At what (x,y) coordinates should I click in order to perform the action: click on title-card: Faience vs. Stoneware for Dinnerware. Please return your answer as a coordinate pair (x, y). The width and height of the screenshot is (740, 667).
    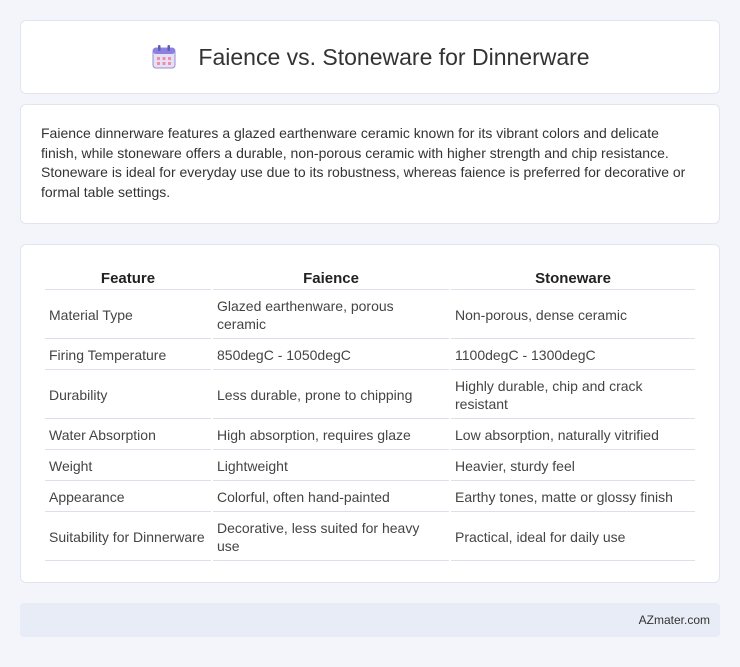
    Looking at the image, I should click on (370, 57).